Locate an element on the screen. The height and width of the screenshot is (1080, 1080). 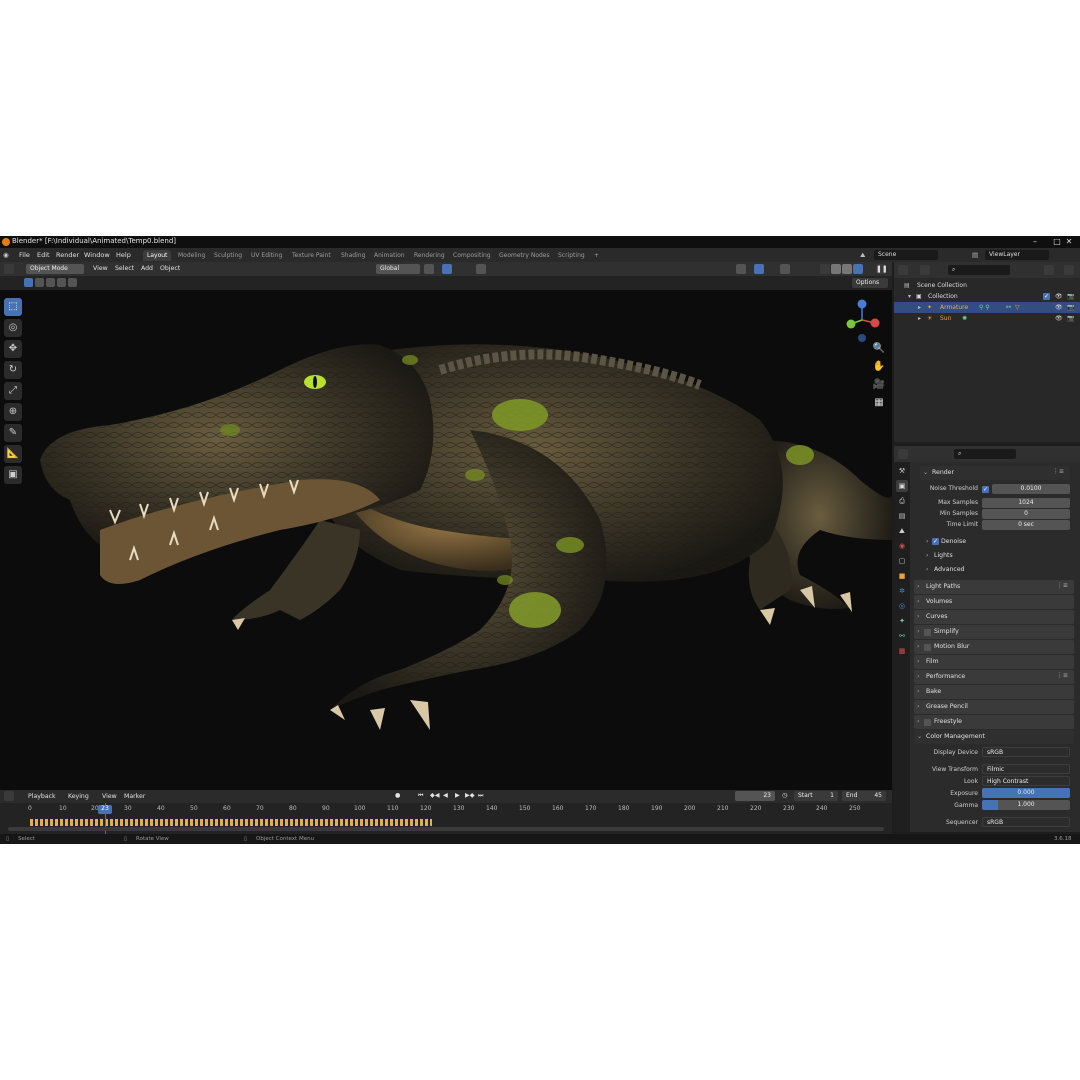
expand-chevron-icon: ▾ is located at coordinates (909, 296).